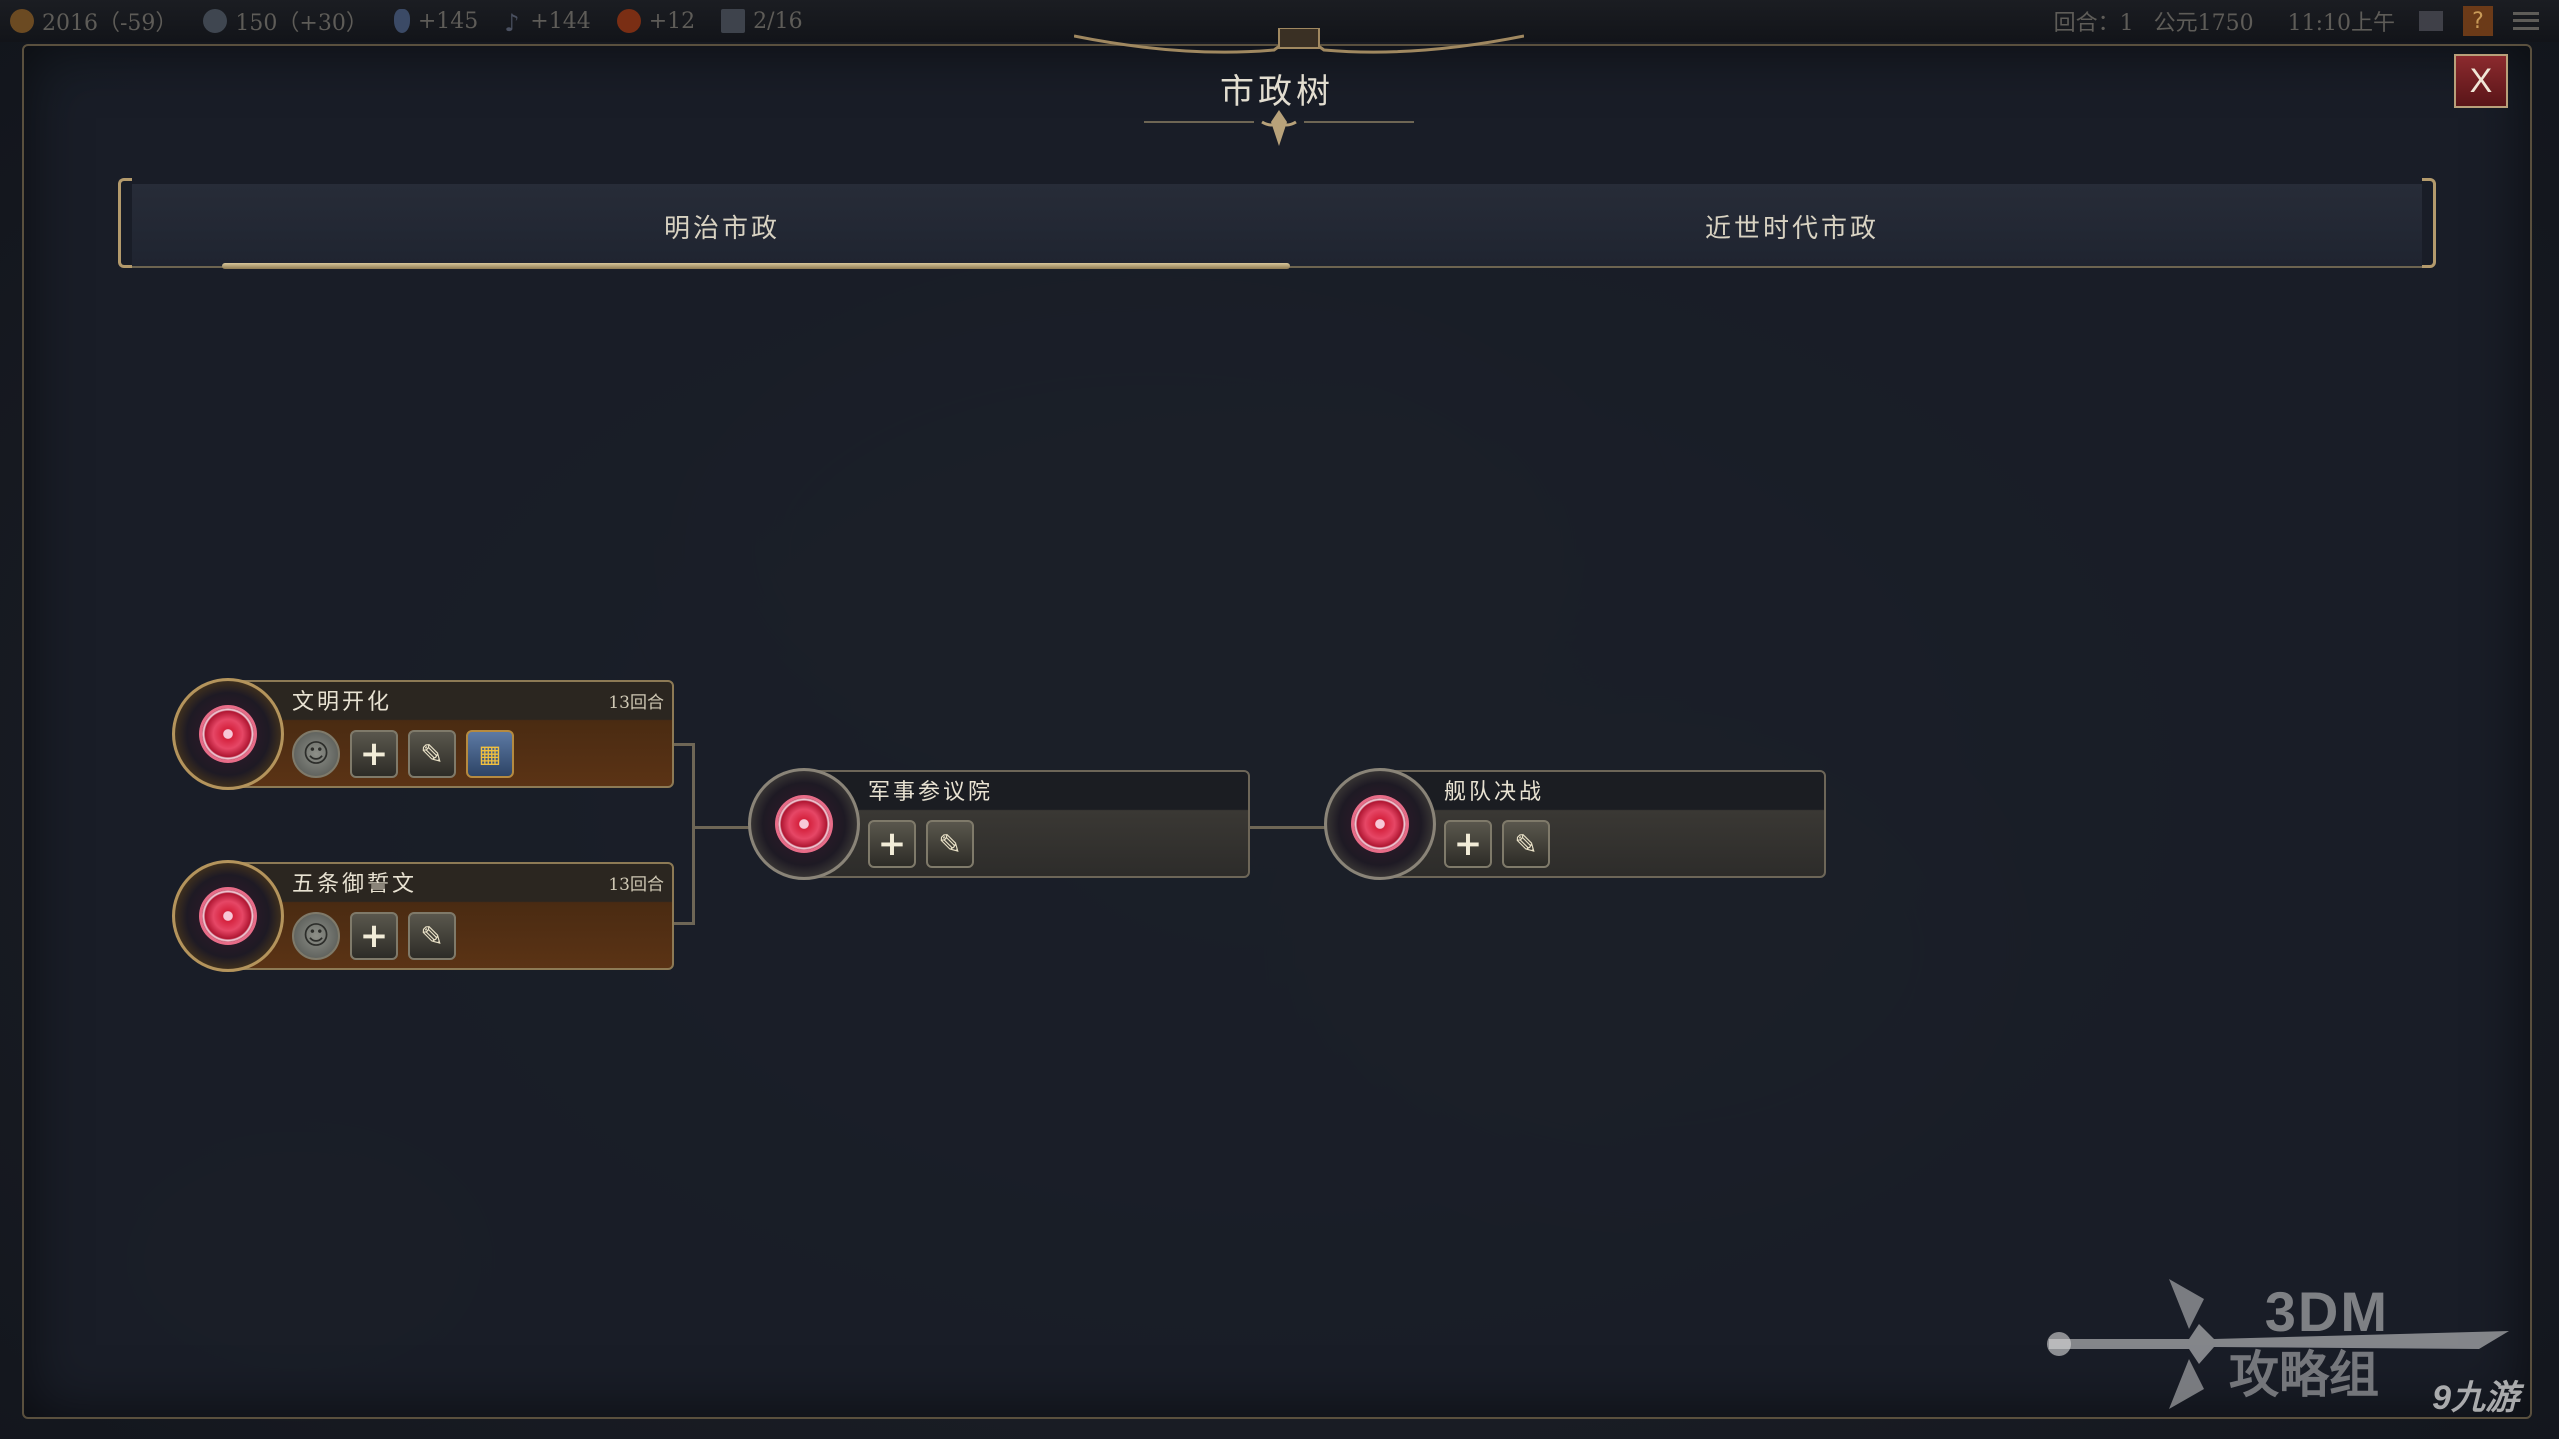 The image size is (2559, 1439). I want to click on civic-unlocks: ☺ + ✎, so click(379, 936).